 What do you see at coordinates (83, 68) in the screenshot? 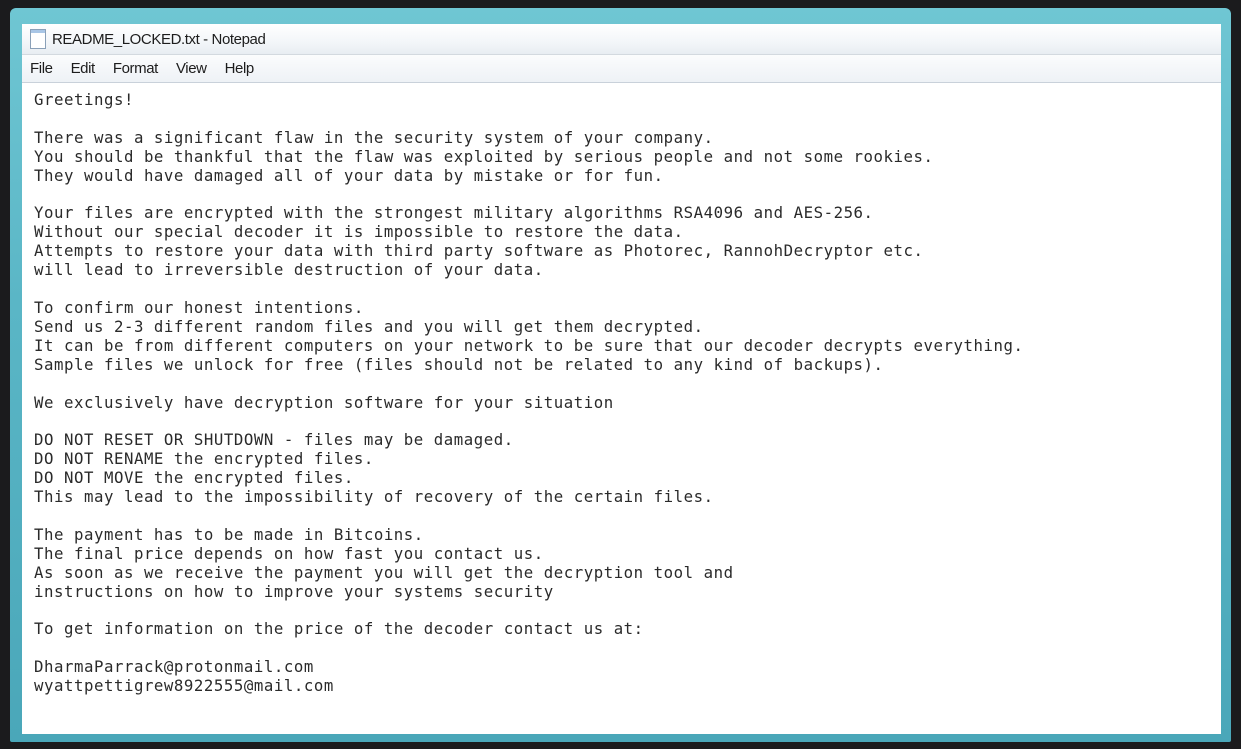
I see `menu-edit: Edit` at bounding box center [83, 68].